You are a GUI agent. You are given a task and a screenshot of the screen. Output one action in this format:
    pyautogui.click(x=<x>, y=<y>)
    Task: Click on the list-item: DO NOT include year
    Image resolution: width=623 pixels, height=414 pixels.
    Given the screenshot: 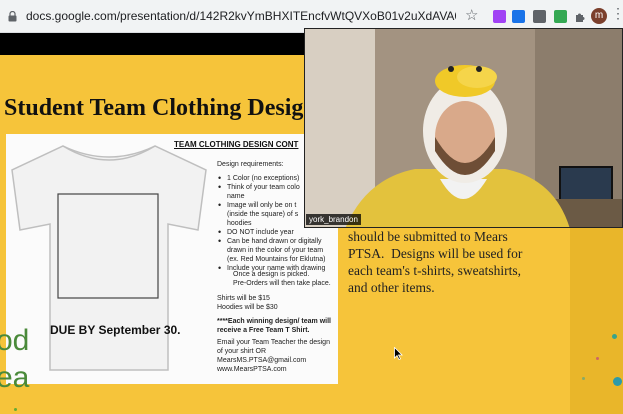 What is the action you would take?
    pyautogui.click(x=273, y=232)
    